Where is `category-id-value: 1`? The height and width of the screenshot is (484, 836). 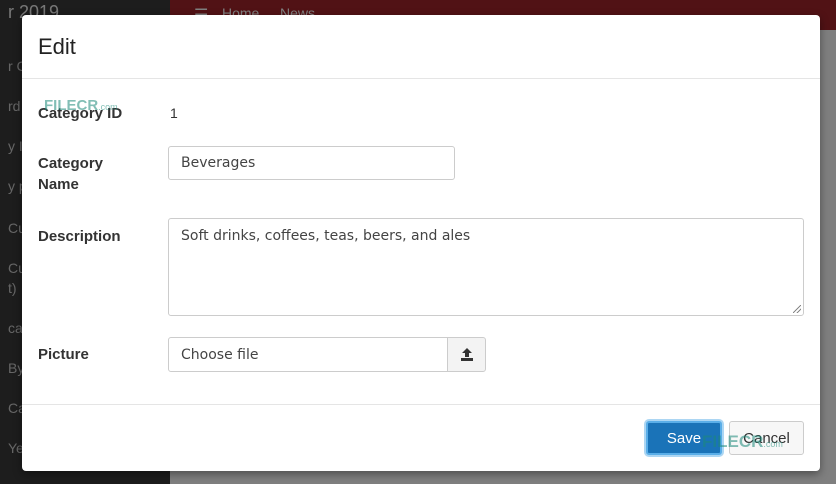
category-id-value: 1 is located at coordinates (174, 113).